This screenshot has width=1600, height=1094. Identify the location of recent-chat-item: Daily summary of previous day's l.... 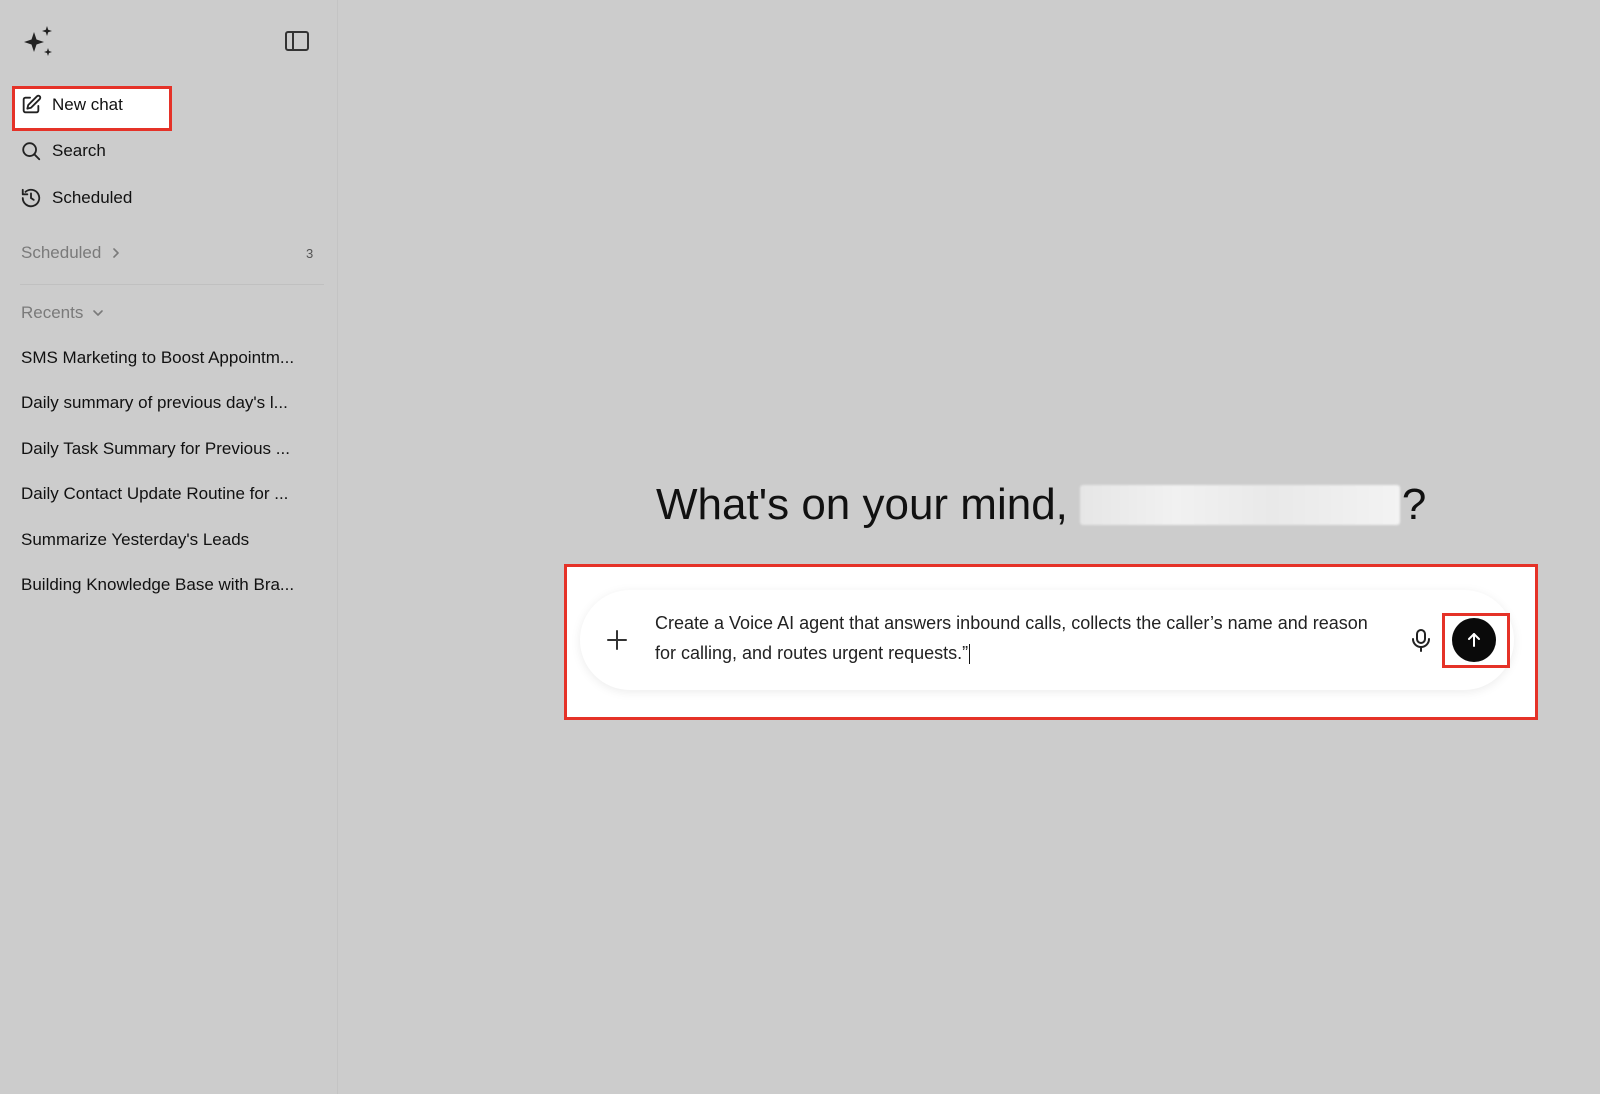
(171, 403).